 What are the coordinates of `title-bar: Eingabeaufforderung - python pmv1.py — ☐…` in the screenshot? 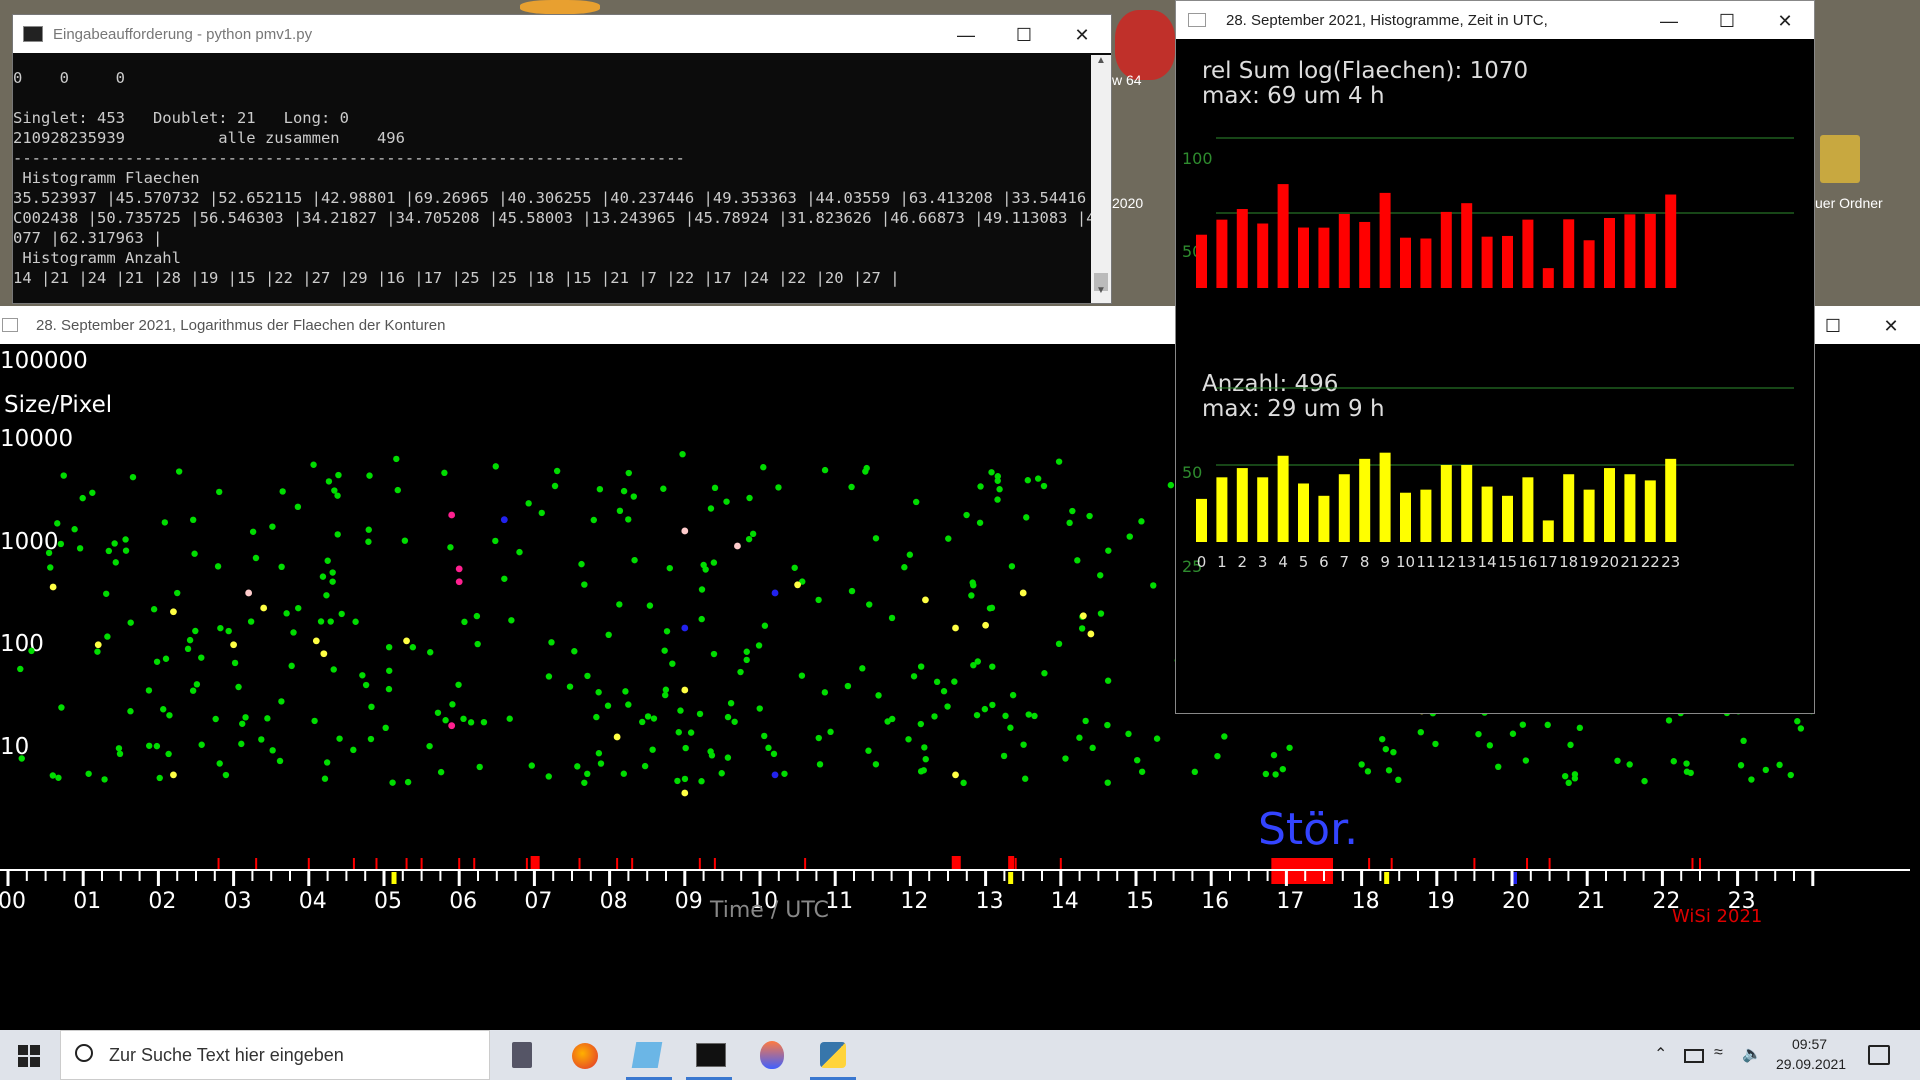 It's located at (562, 34).